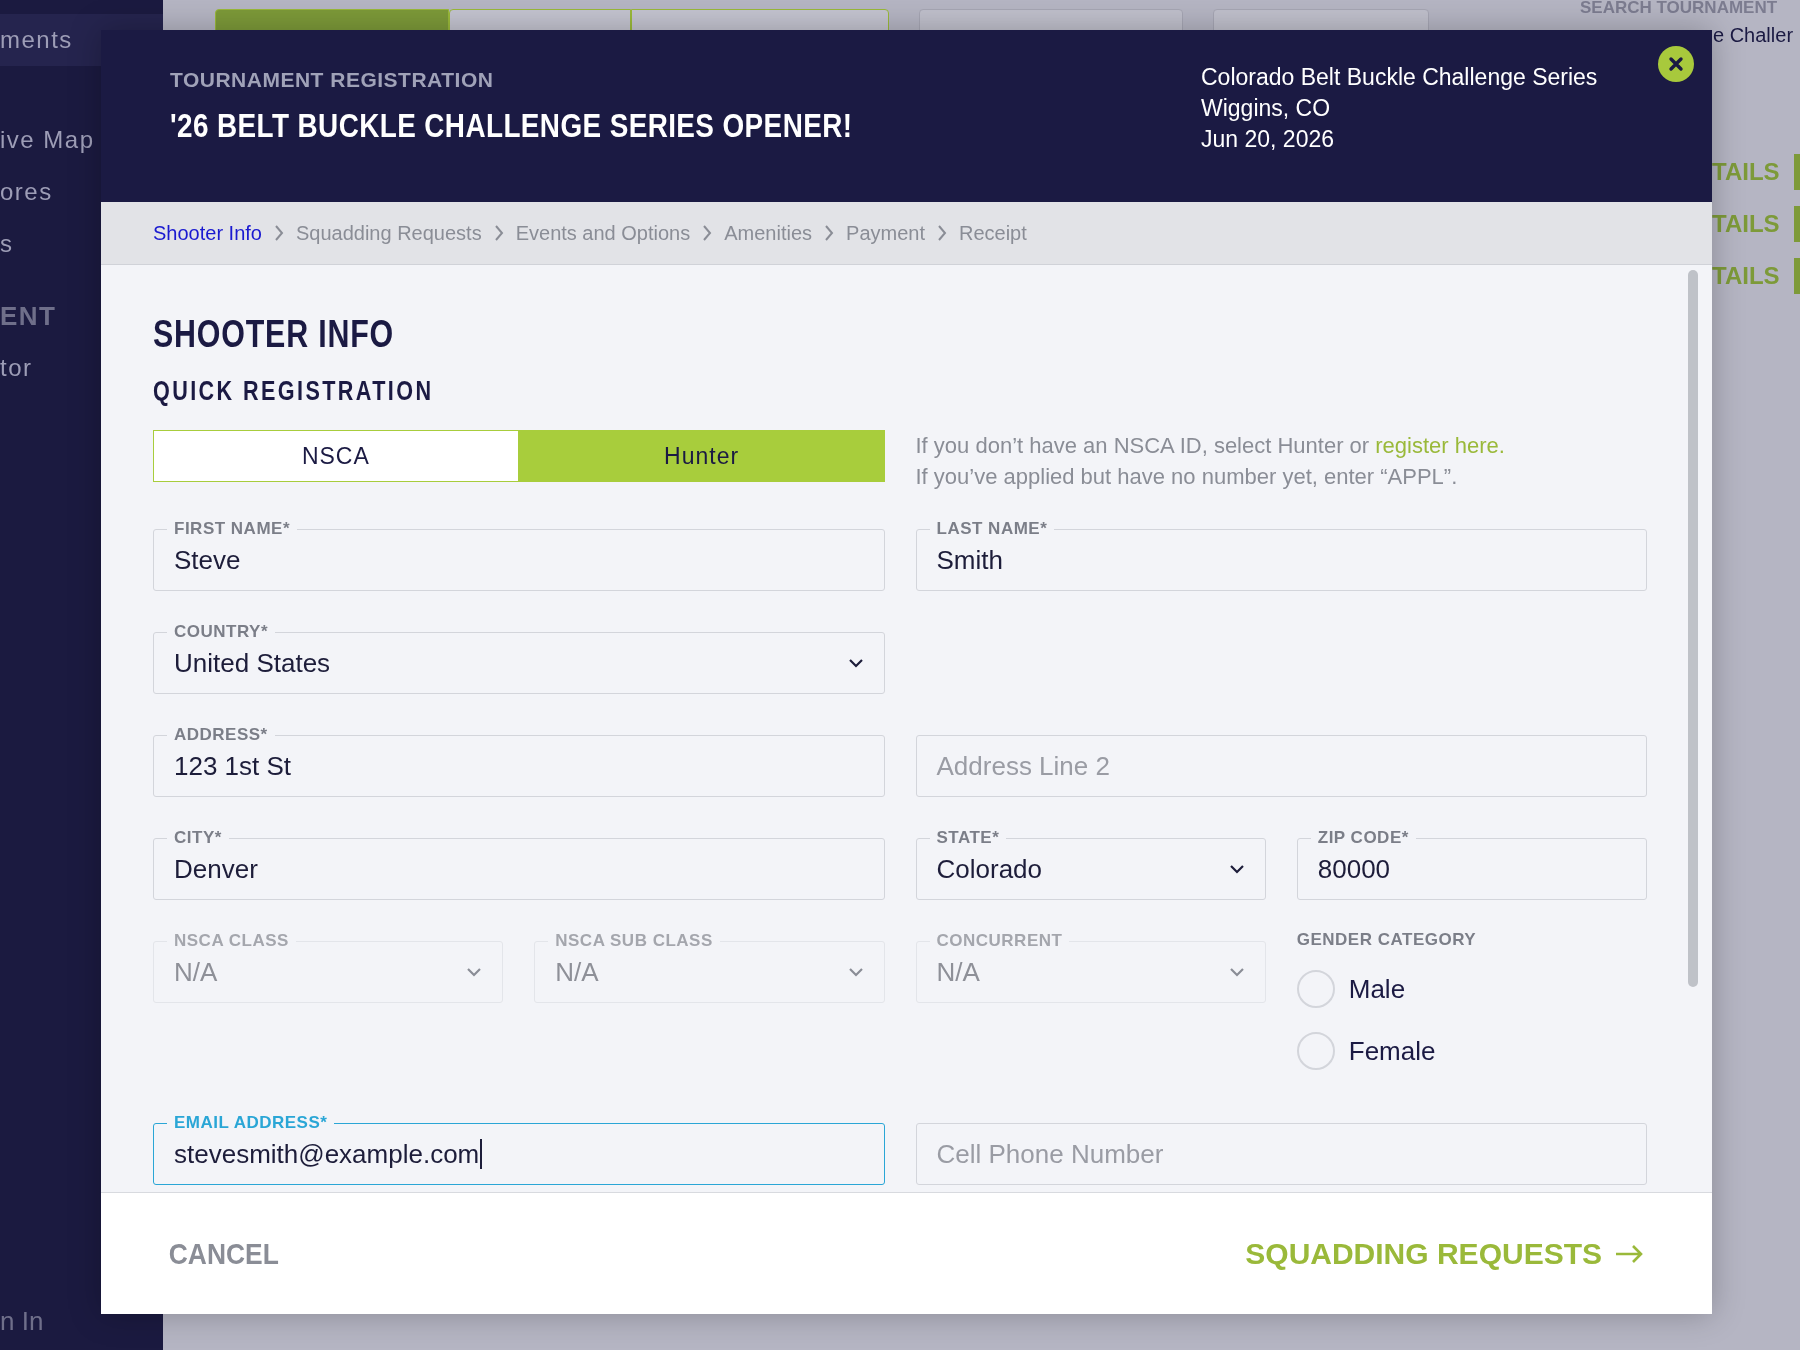 The width and height of the screenshot is (1800, 1350). I want to click on membership-toggle: NSCA, so click(336, 456).